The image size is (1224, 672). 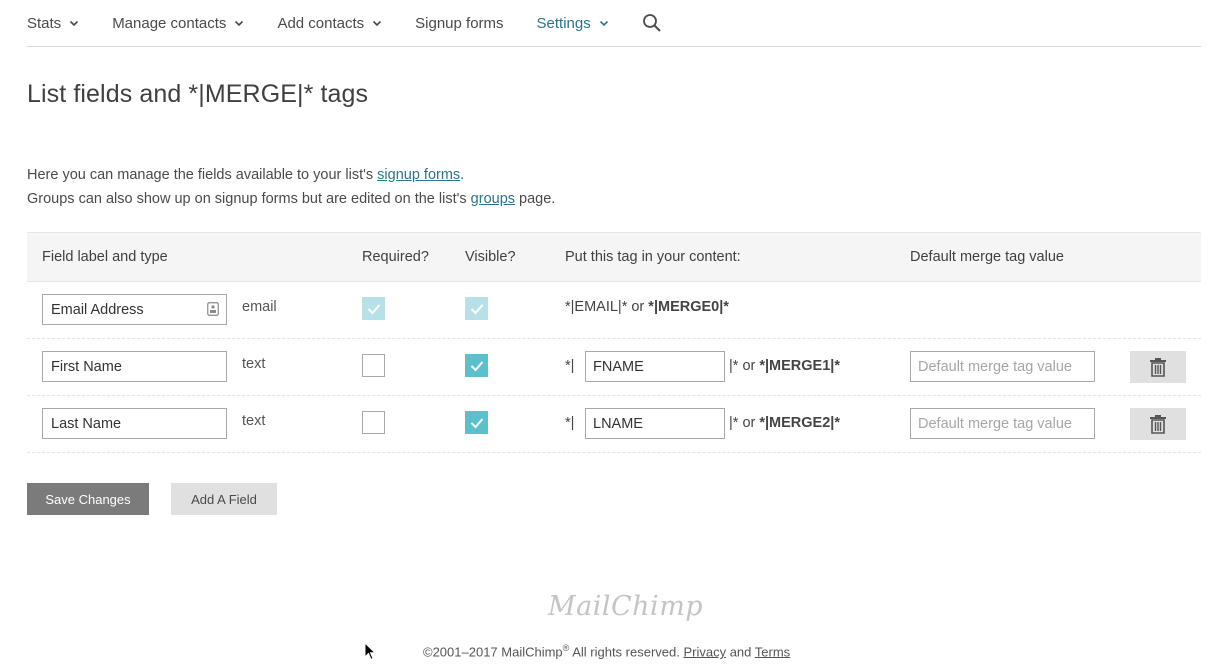 What do you see at coordinates (987, 257) in the screenshot?
I see `header-default: Default merge tag value` at bounding box center [987, 257].